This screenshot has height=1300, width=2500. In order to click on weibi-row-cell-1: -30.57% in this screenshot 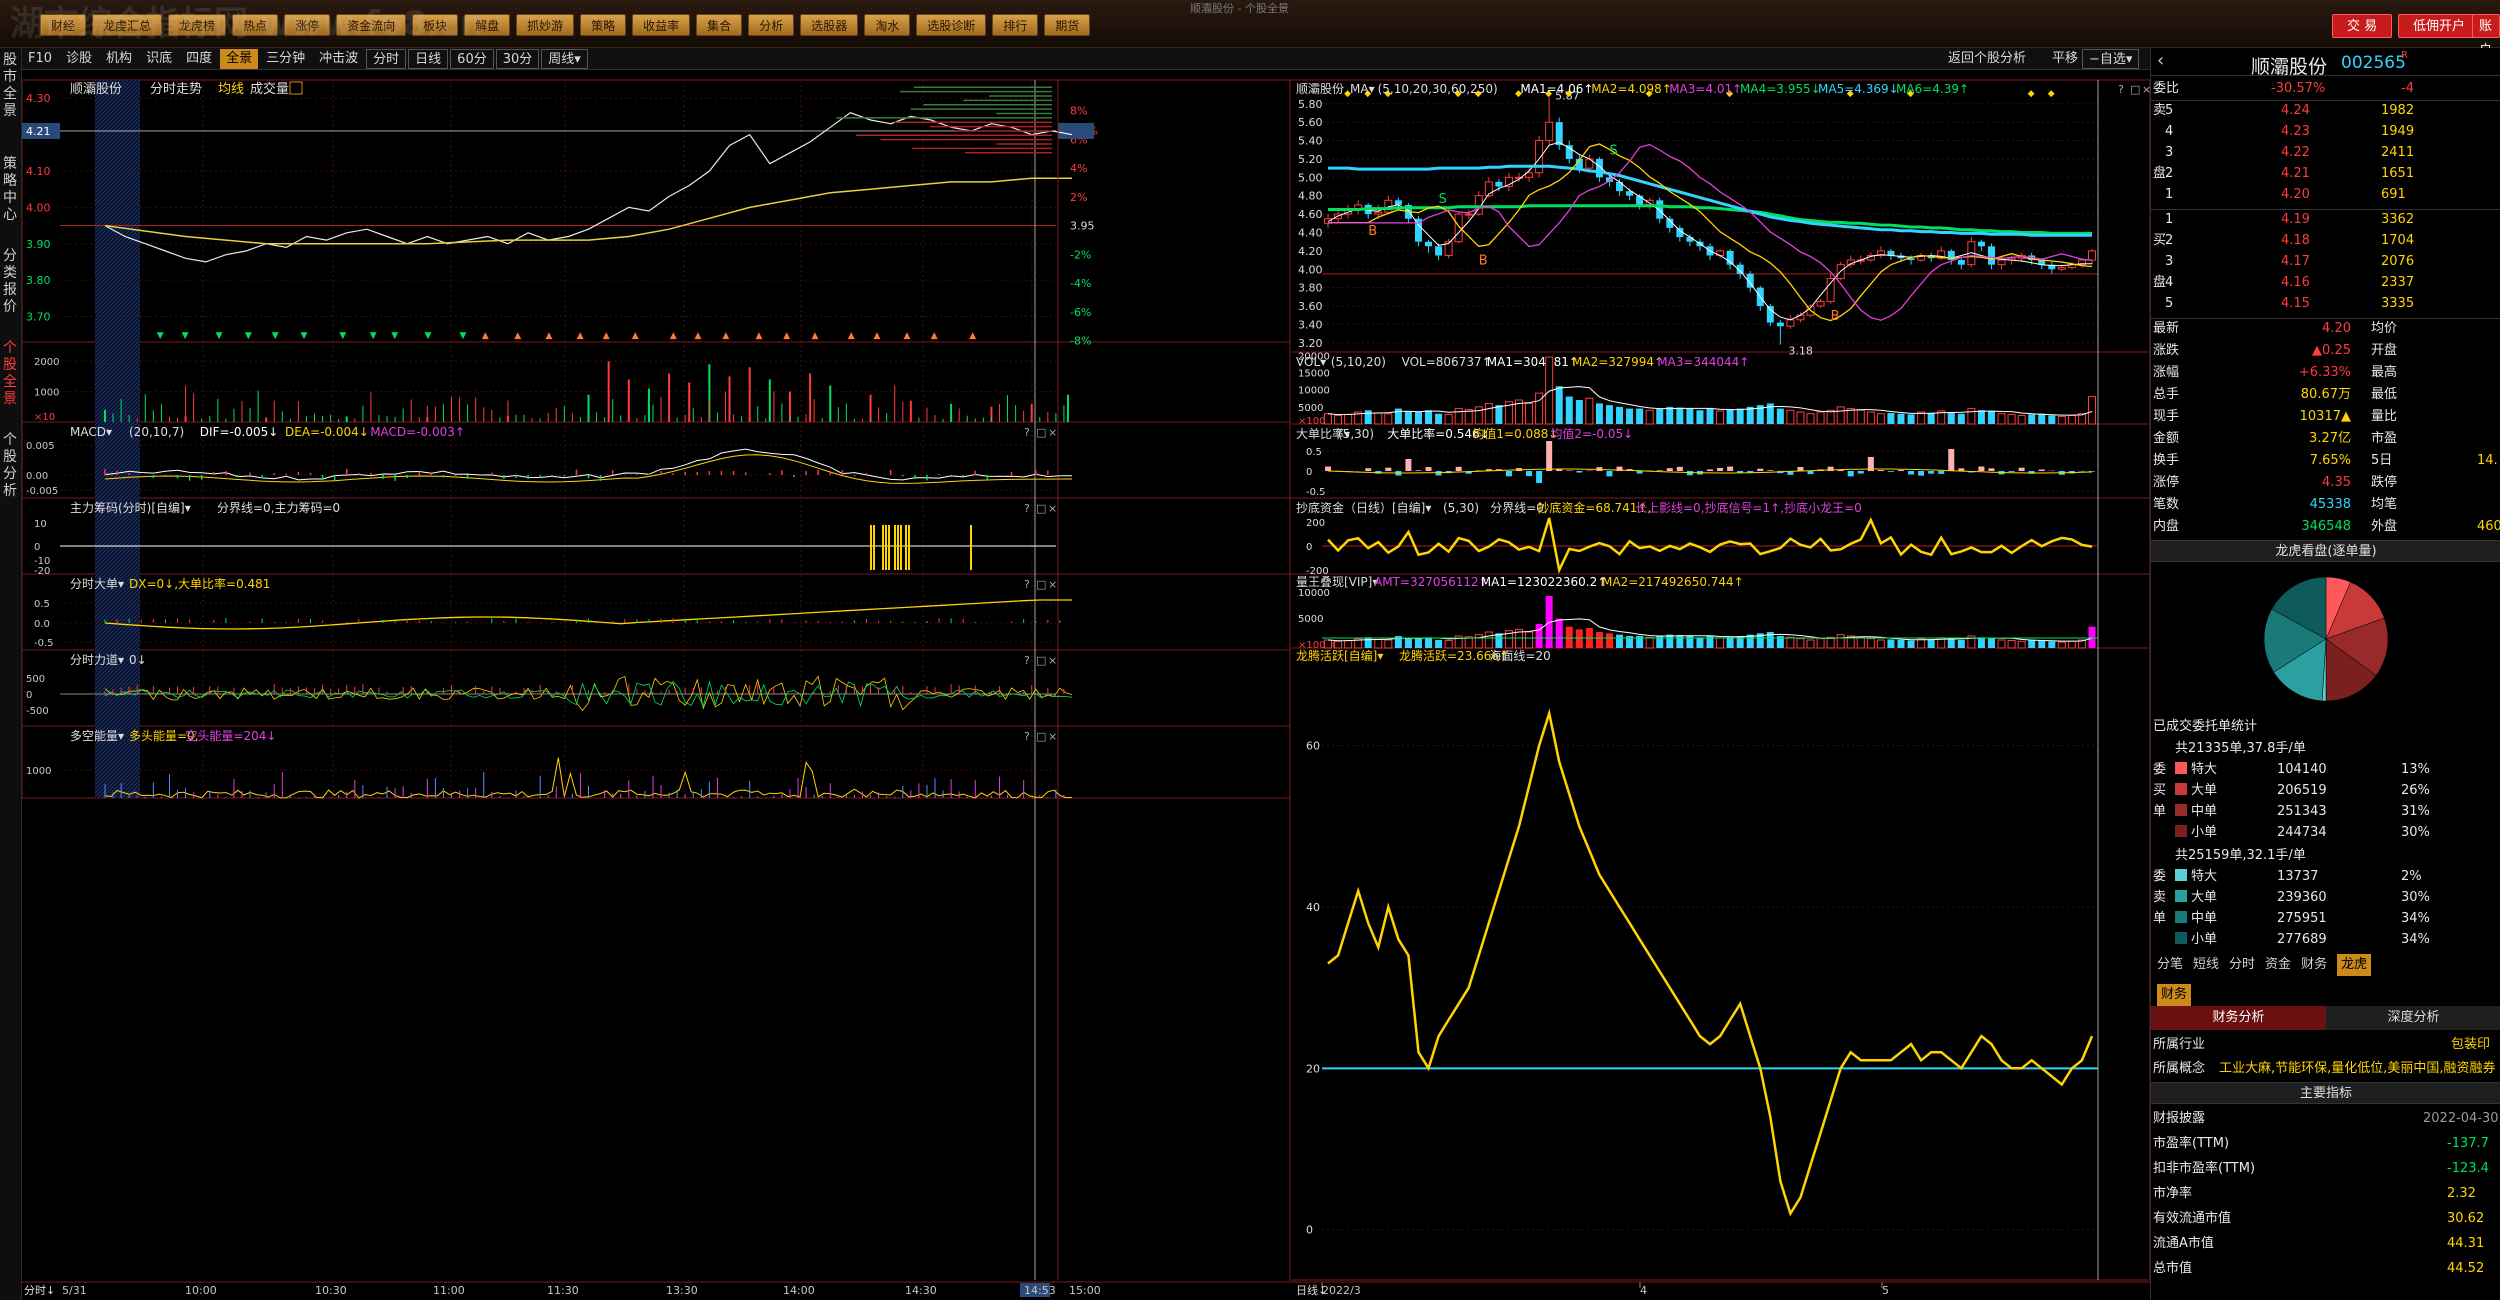, I will do `click(2298, 88)`.